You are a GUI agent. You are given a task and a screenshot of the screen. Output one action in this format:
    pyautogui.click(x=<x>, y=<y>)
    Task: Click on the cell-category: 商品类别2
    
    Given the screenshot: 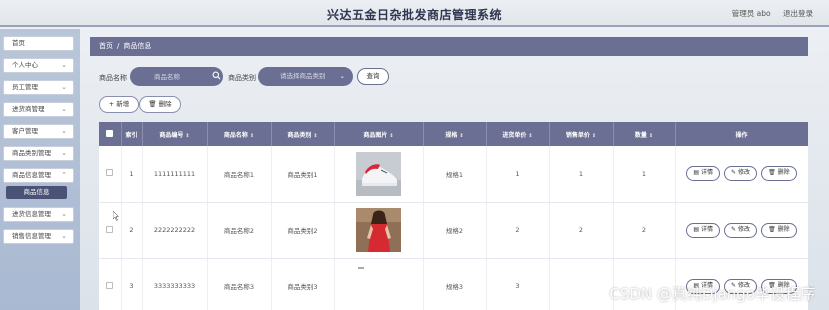 What is the action you would take?
    pyautogui.click(x=303, y=230)
    